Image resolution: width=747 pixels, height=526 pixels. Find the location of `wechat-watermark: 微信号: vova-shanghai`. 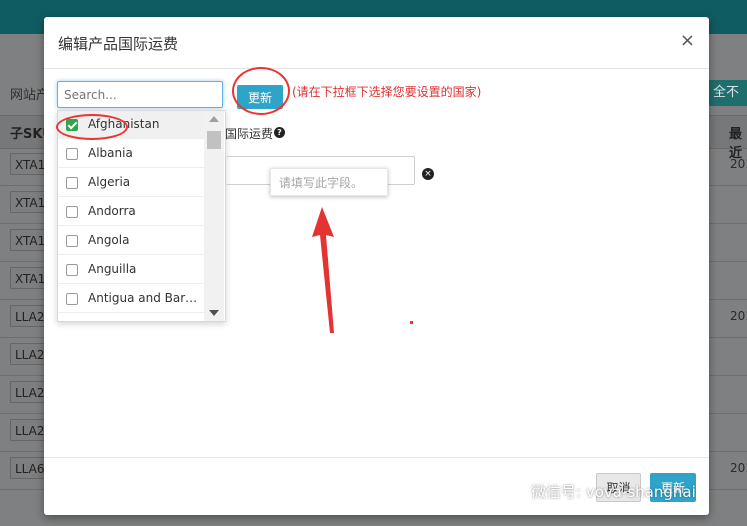

wechat-watermark: 微信号: vova-shanghai is located at coordinates (599, 491).